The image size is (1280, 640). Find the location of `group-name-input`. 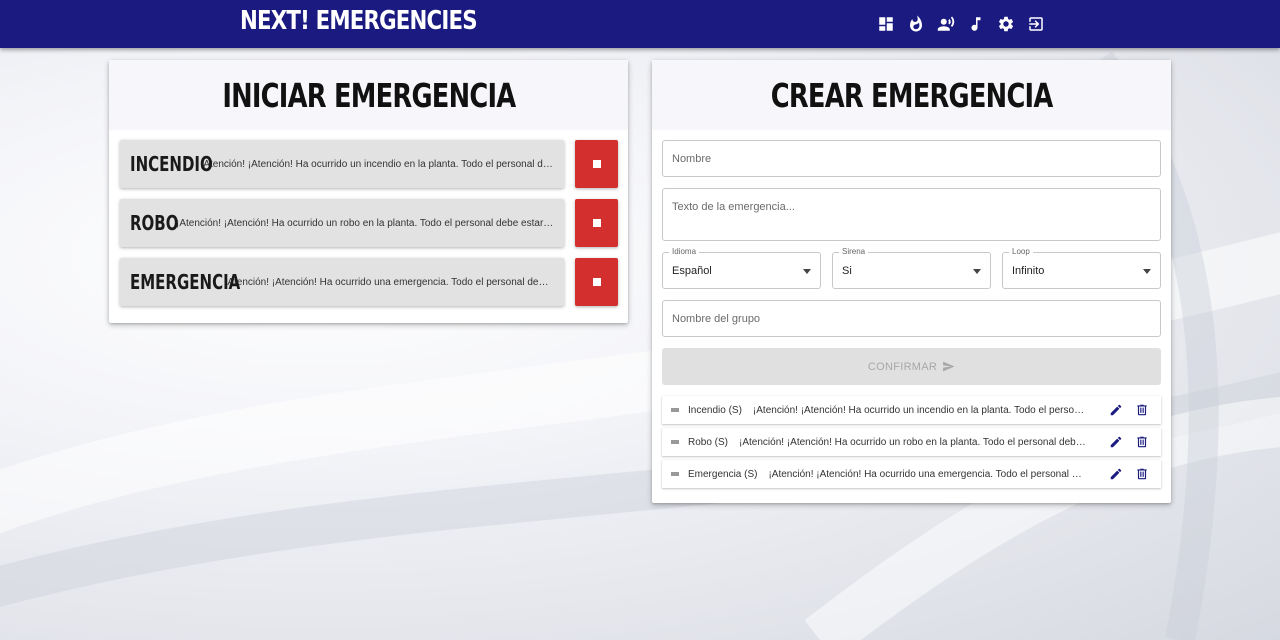

group-name-input is located at coordinates (911, 318).